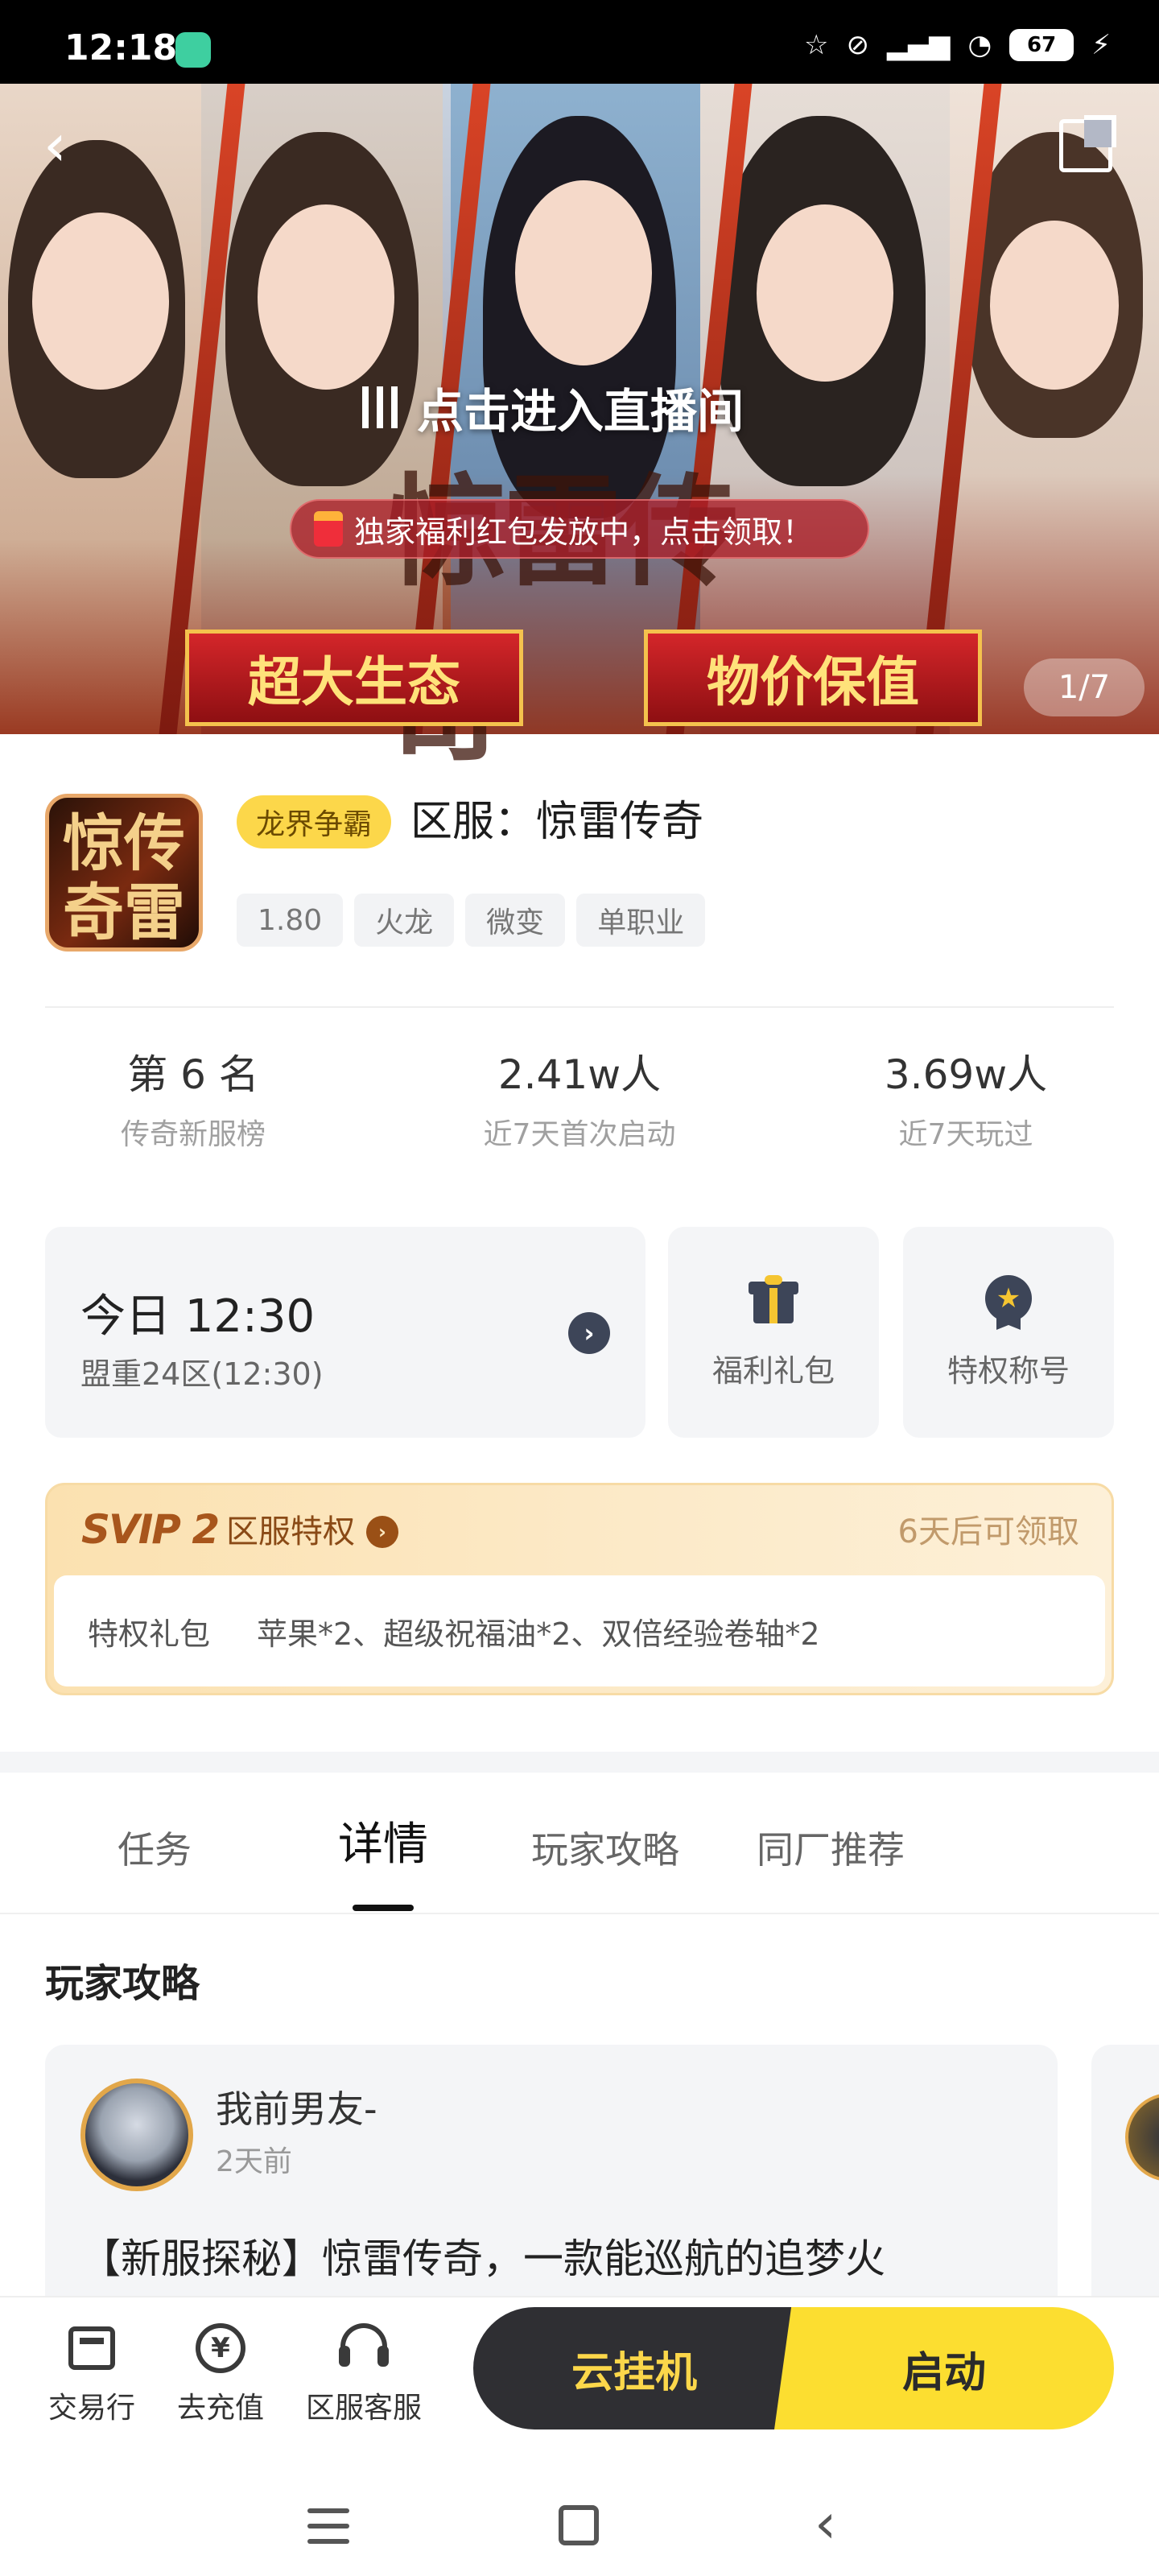 This screenshot has height=2576, width=1159. What do you see at coordinates (831, 1850) in the screenshot?
I see `tab-same-developer: 同厂推荐` at bounding box center [831, 1850].